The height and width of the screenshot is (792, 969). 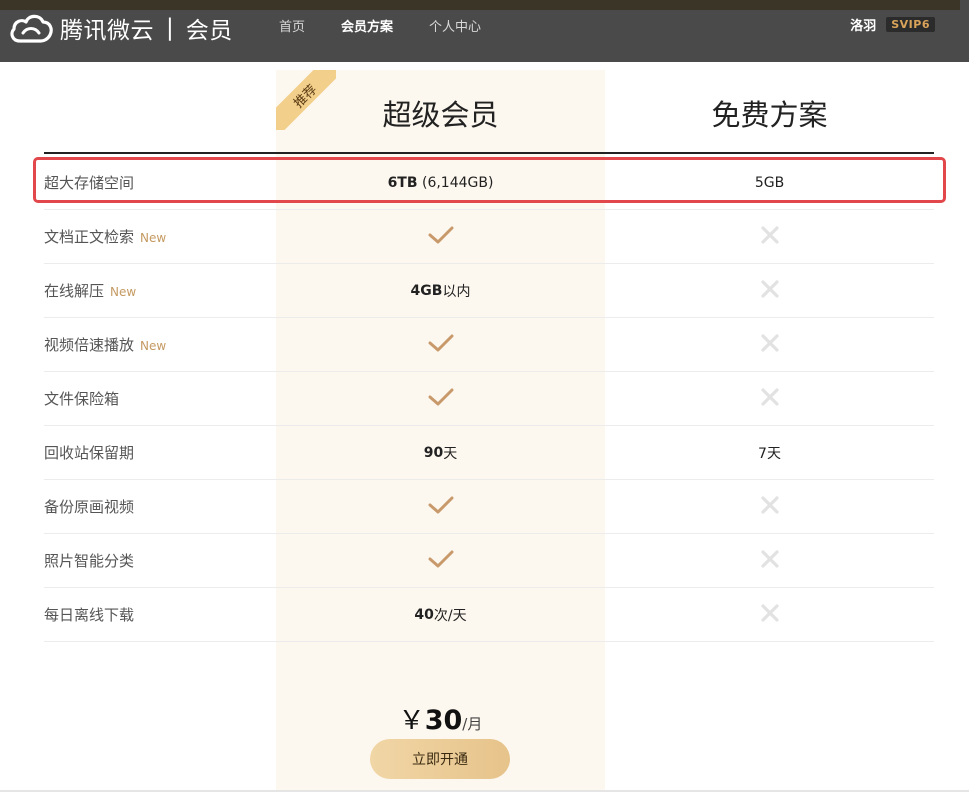 I want to click on price-currency: ￥, so click(x=411, y=721).